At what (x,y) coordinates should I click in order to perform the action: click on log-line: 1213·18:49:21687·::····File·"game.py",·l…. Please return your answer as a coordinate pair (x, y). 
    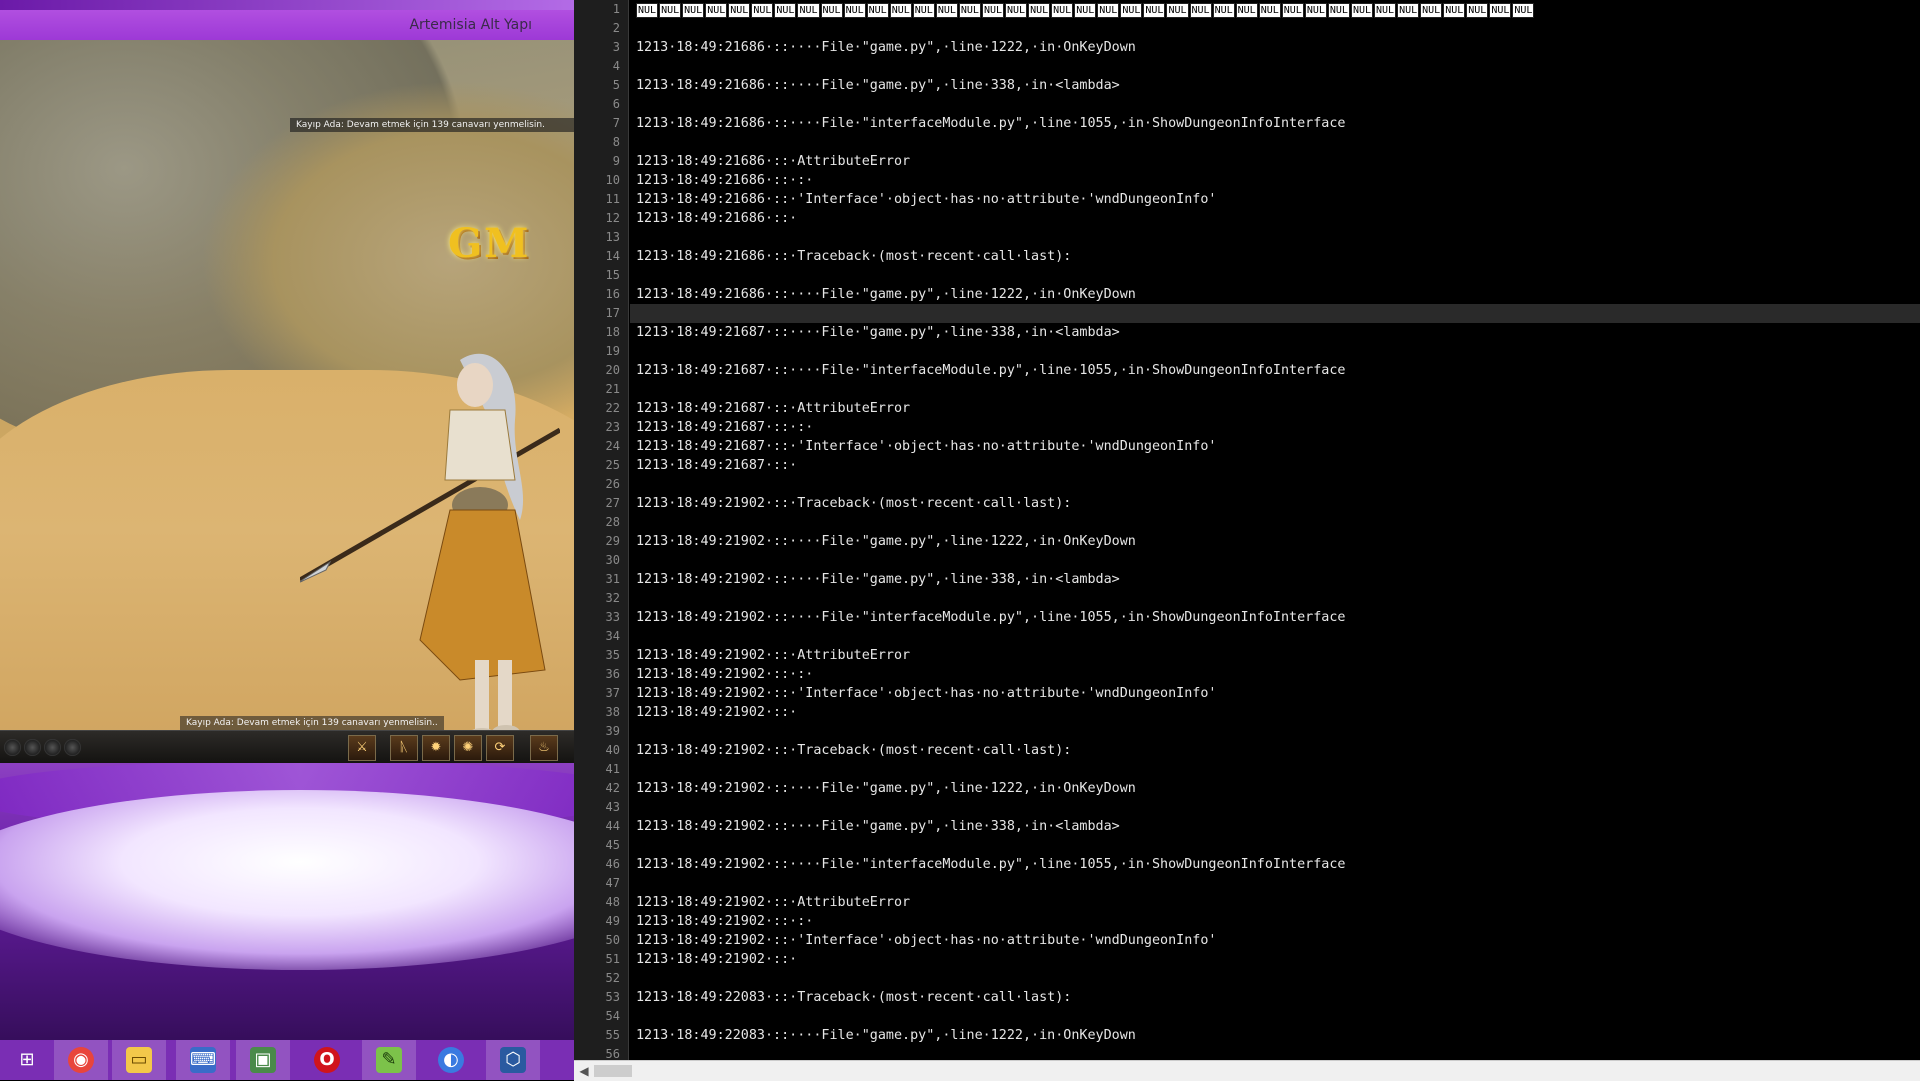
    Looking at the image, I should click on (1275, 332).